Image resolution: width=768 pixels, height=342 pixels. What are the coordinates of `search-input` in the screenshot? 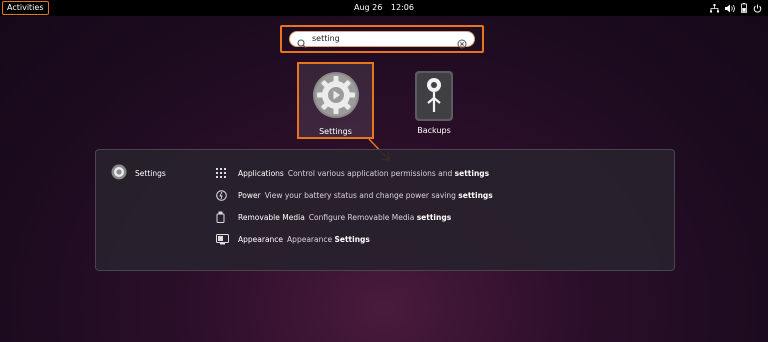 It's located at (382, 38).